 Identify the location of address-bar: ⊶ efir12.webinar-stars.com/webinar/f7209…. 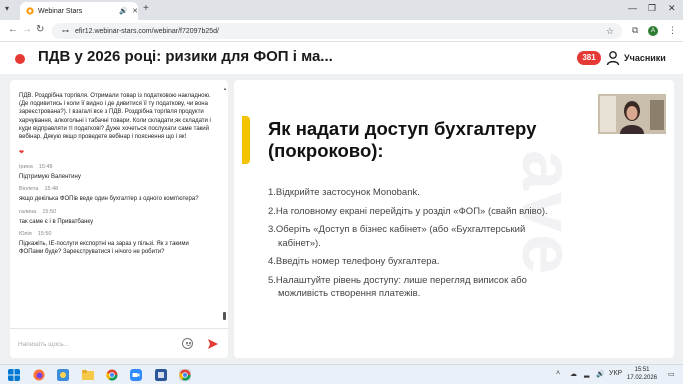
(337, 31).